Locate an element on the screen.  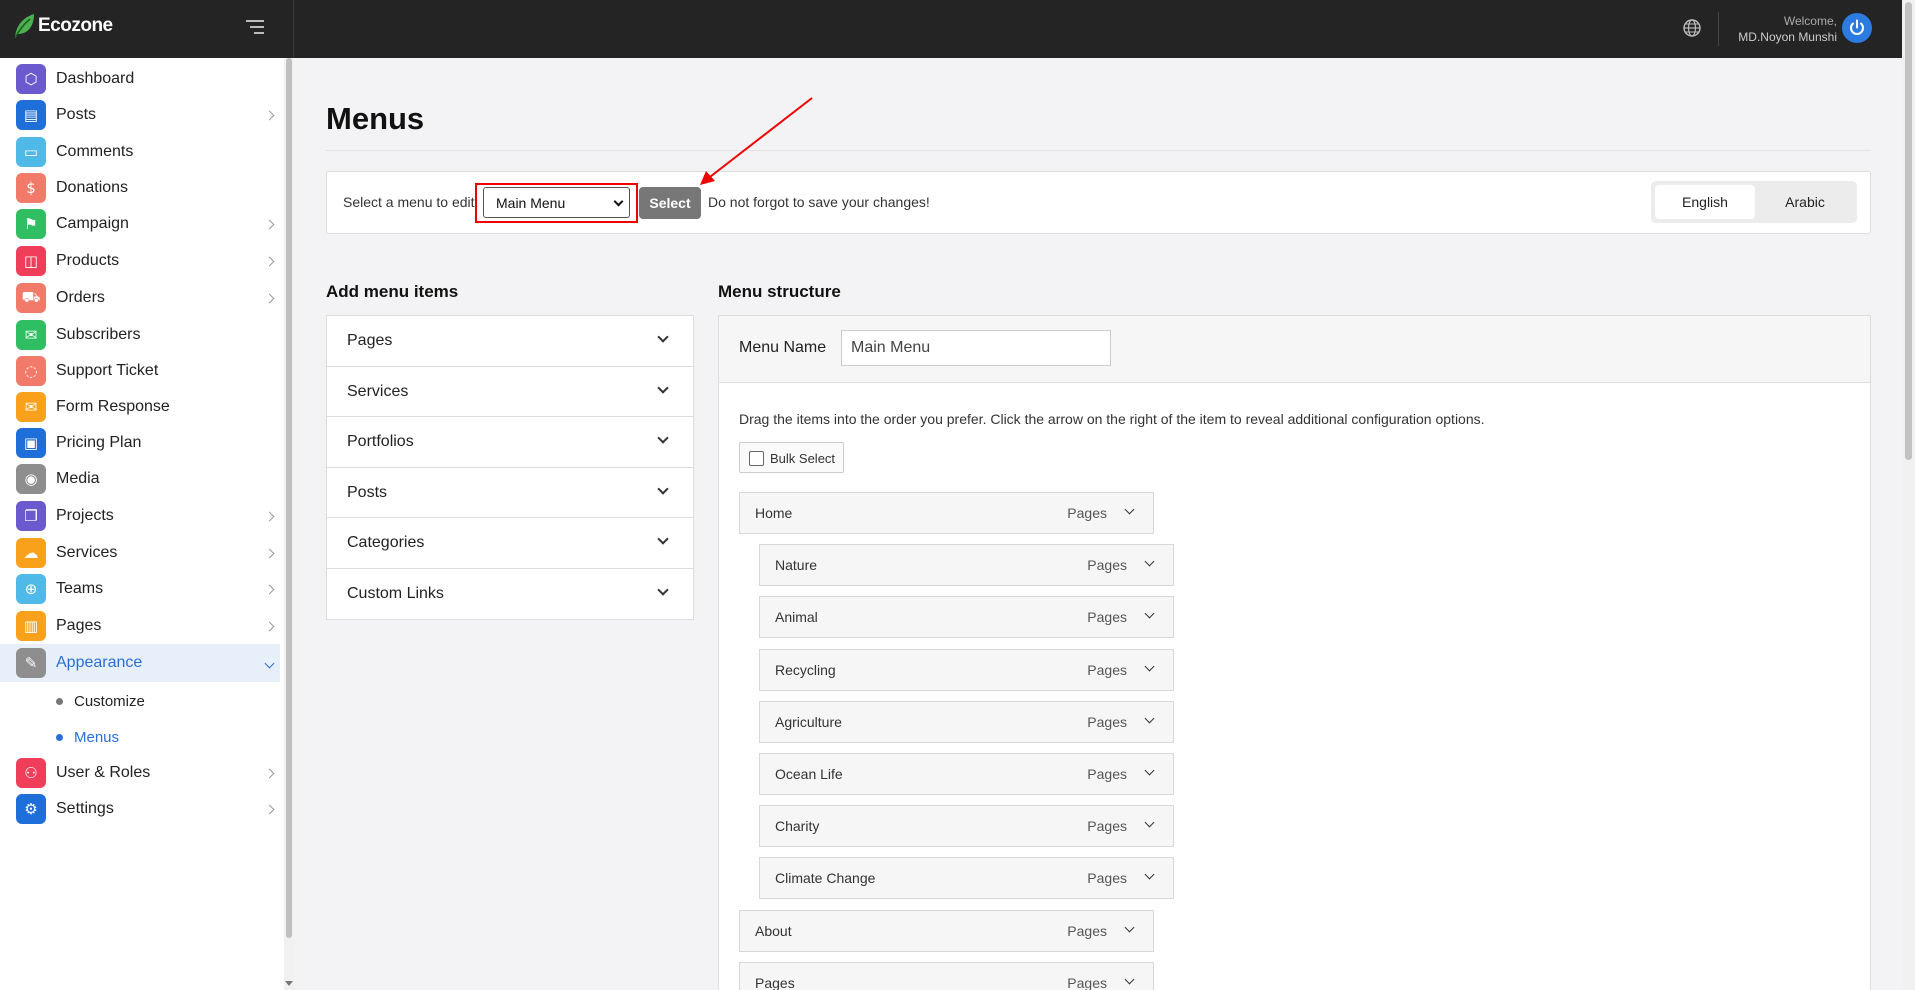
accordion-label: Portfolios is located at coordinates (380, 441).